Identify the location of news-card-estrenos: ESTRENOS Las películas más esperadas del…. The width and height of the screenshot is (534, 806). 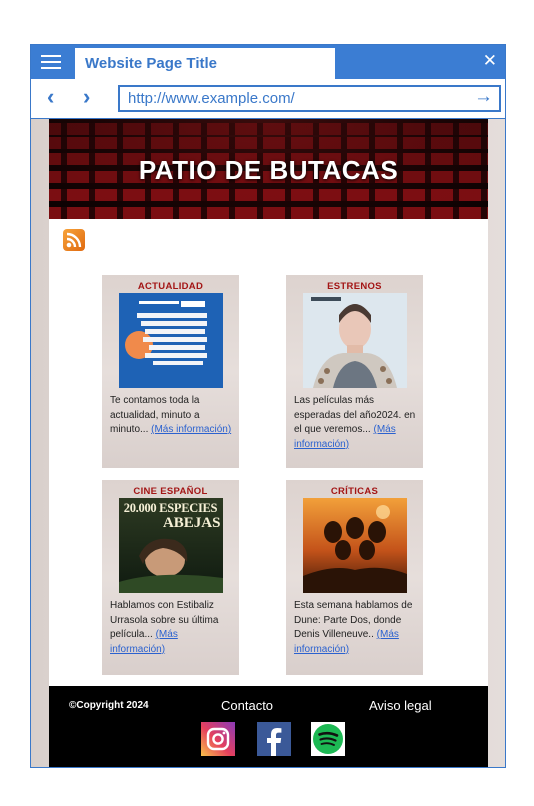
(354, 371).